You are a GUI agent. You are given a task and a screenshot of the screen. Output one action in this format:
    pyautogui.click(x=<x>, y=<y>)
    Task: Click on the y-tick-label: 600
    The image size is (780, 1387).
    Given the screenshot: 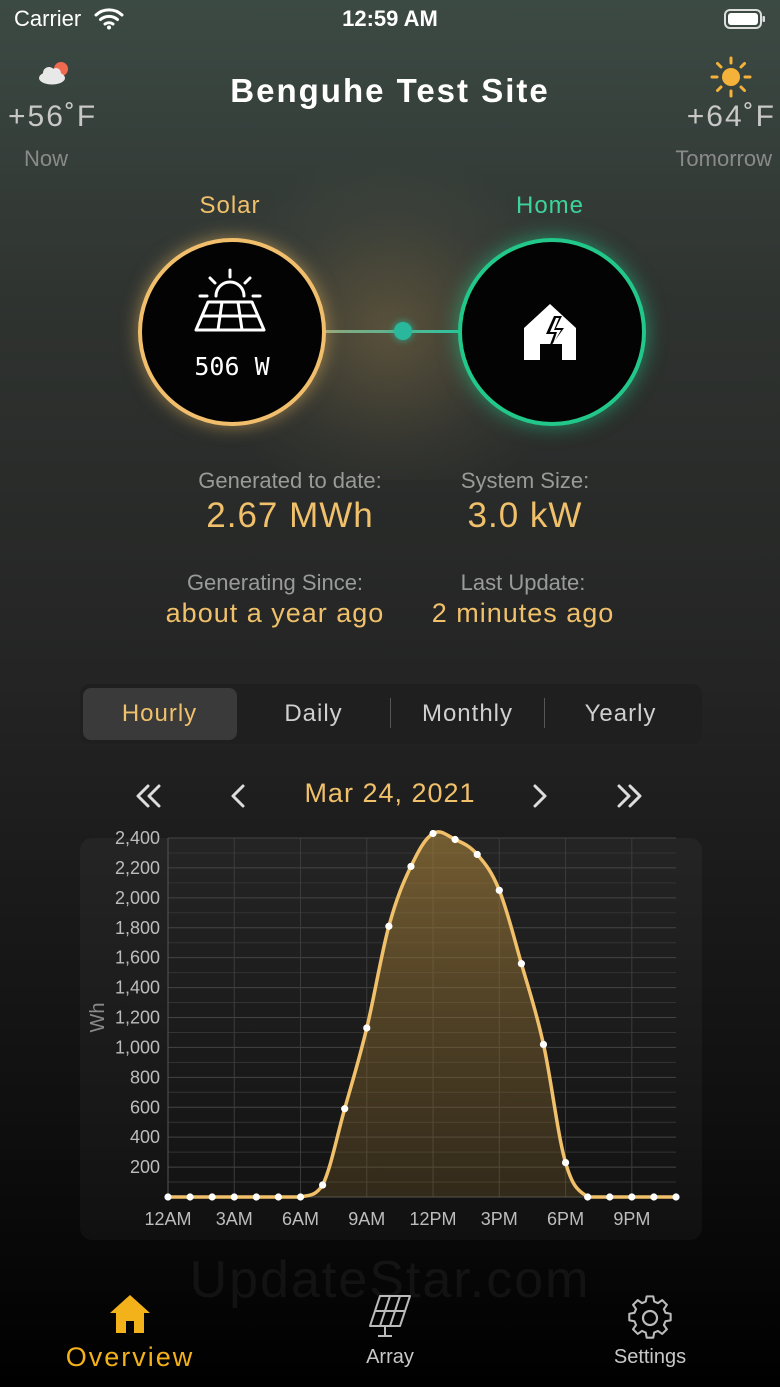 What is the action you would take?
    pyautogui.click(x=145, y=1107)
    